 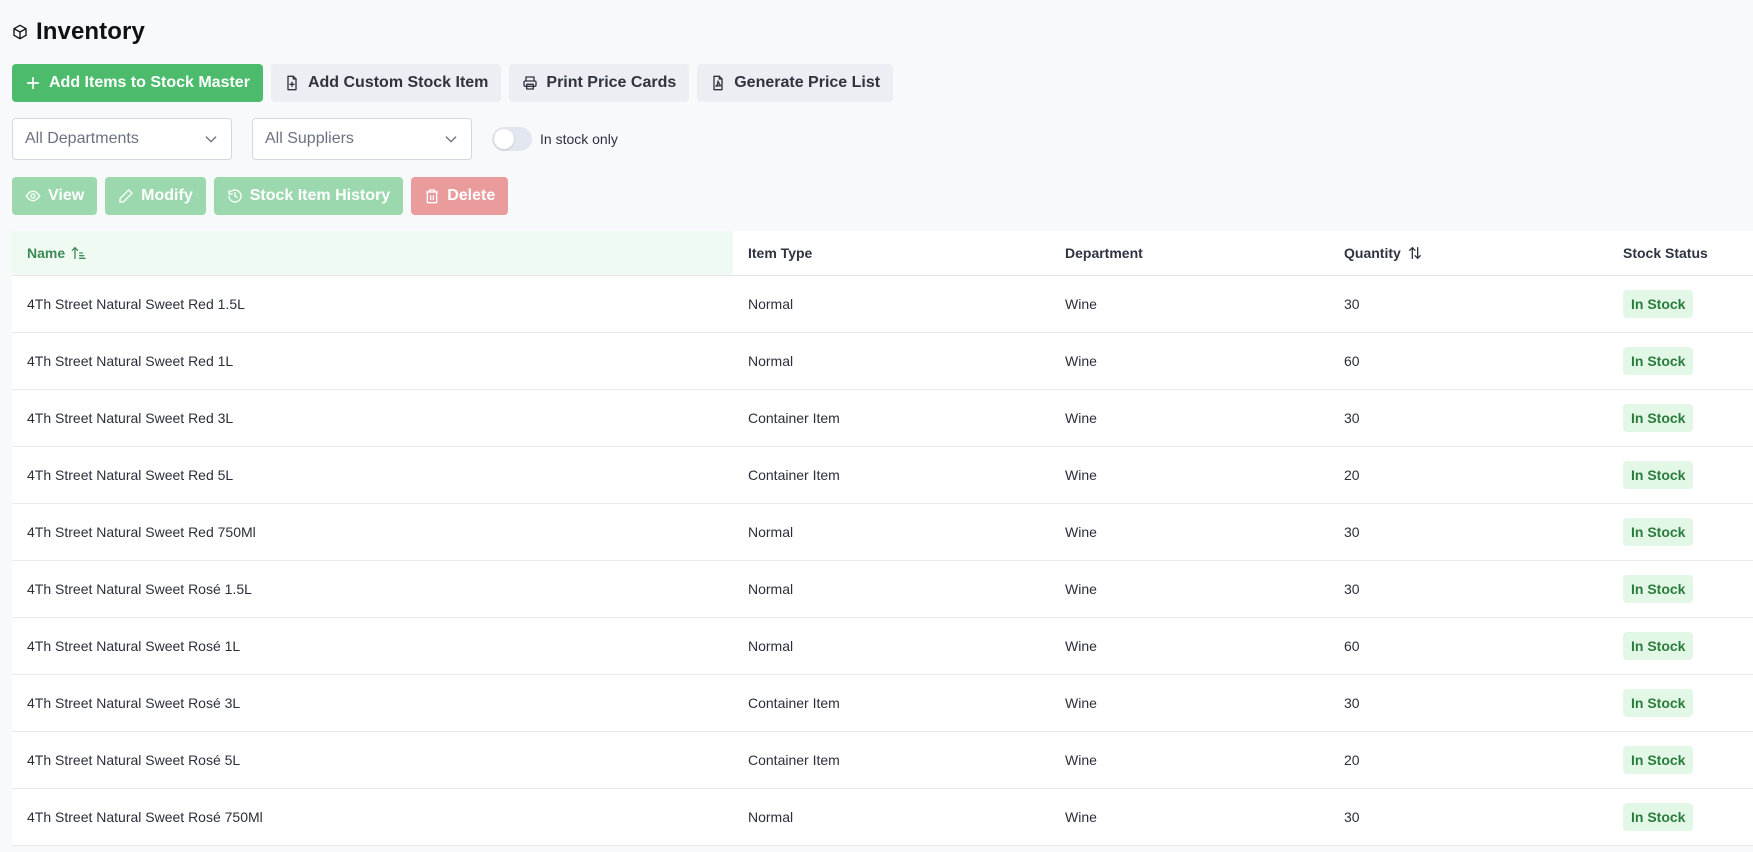 I want to click on add-items-to-stock-master-button: Add Items to Stock Master, so click(x=137, y=83).